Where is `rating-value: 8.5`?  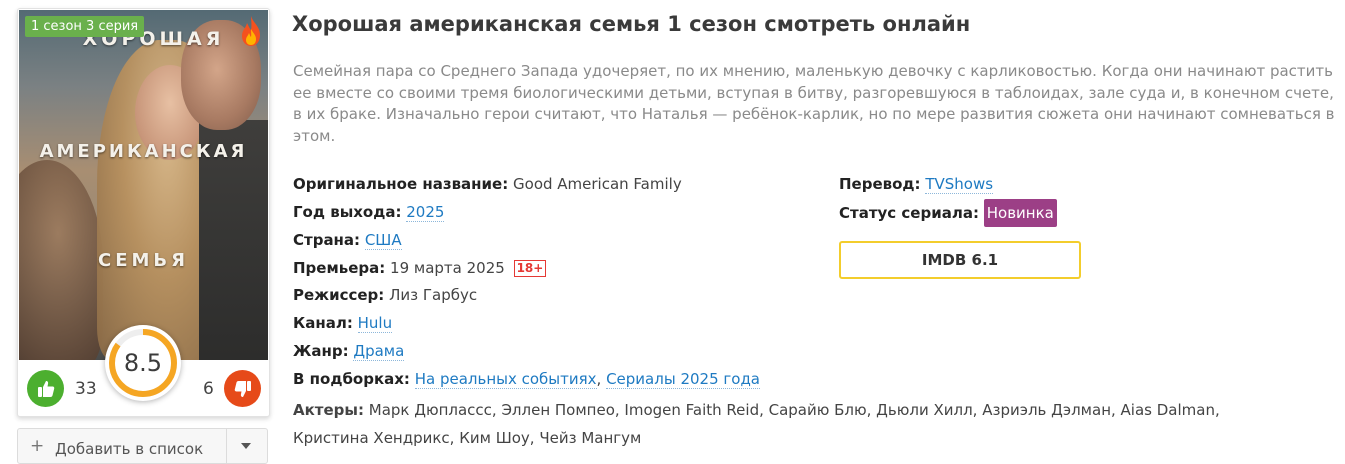 rating-value: 8.5 is located at coordinates (143, 363).